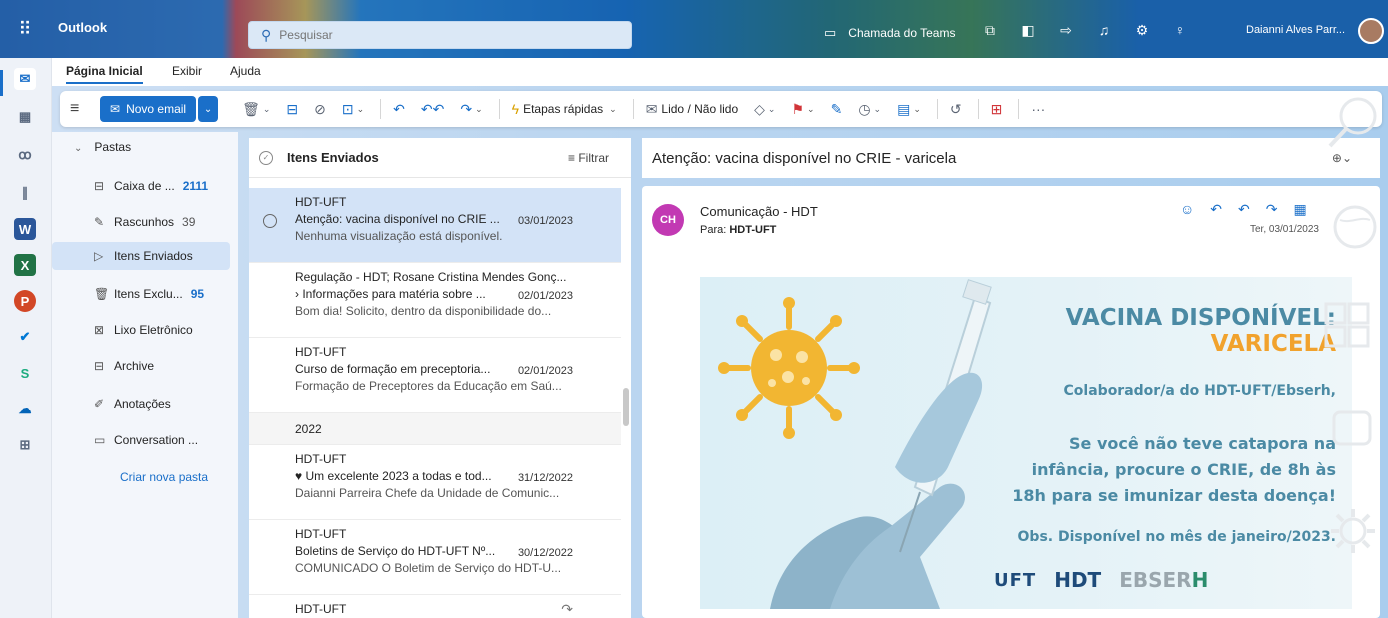 The width and height of the screenshot is (1388, 618). What do you see at coordinates (25, 229) in the screenshot?
I see `word-icon: W` at bounding box center [25, 229].